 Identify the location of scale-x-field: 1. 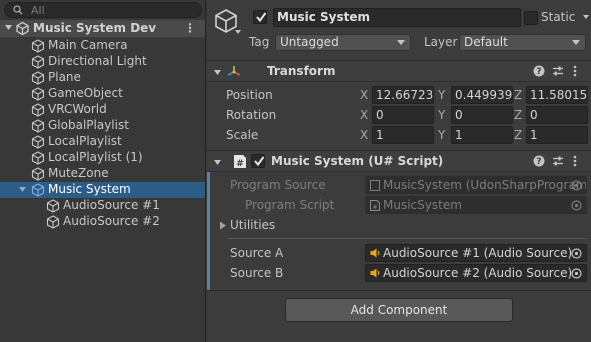
(403, 135).